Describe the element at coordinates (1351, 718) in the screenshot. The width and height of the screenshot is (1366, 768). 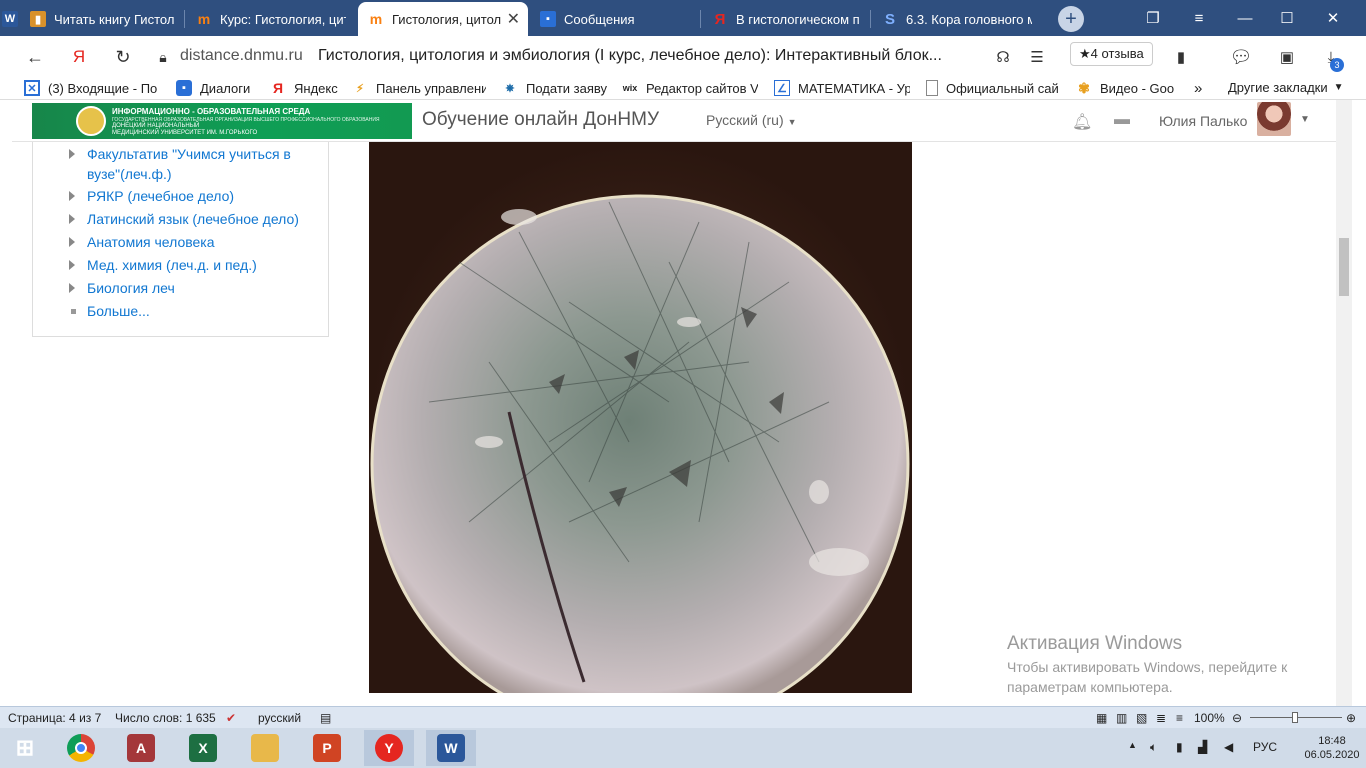
I see `zoom-in-icon: ⊕` at that location.